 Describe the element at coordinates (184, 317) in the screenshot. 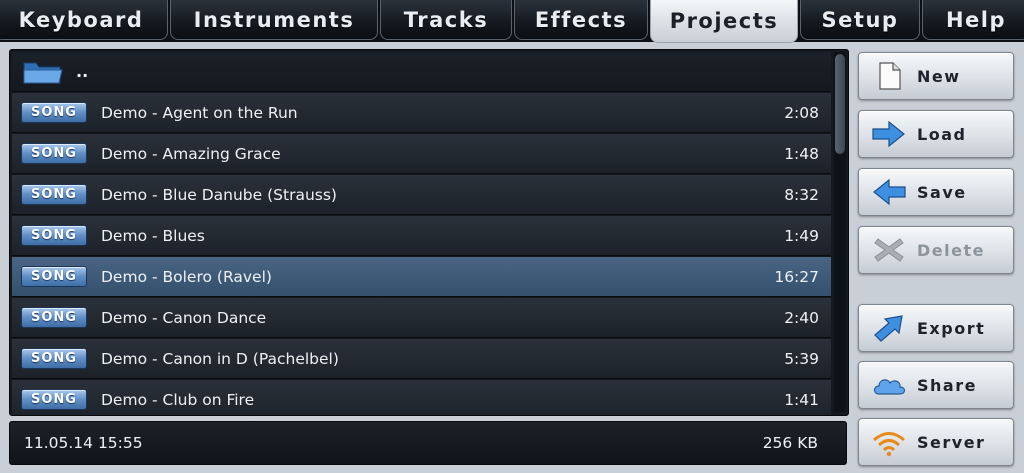

I see `list-item-name: Demo - Canon Dance` at that location.